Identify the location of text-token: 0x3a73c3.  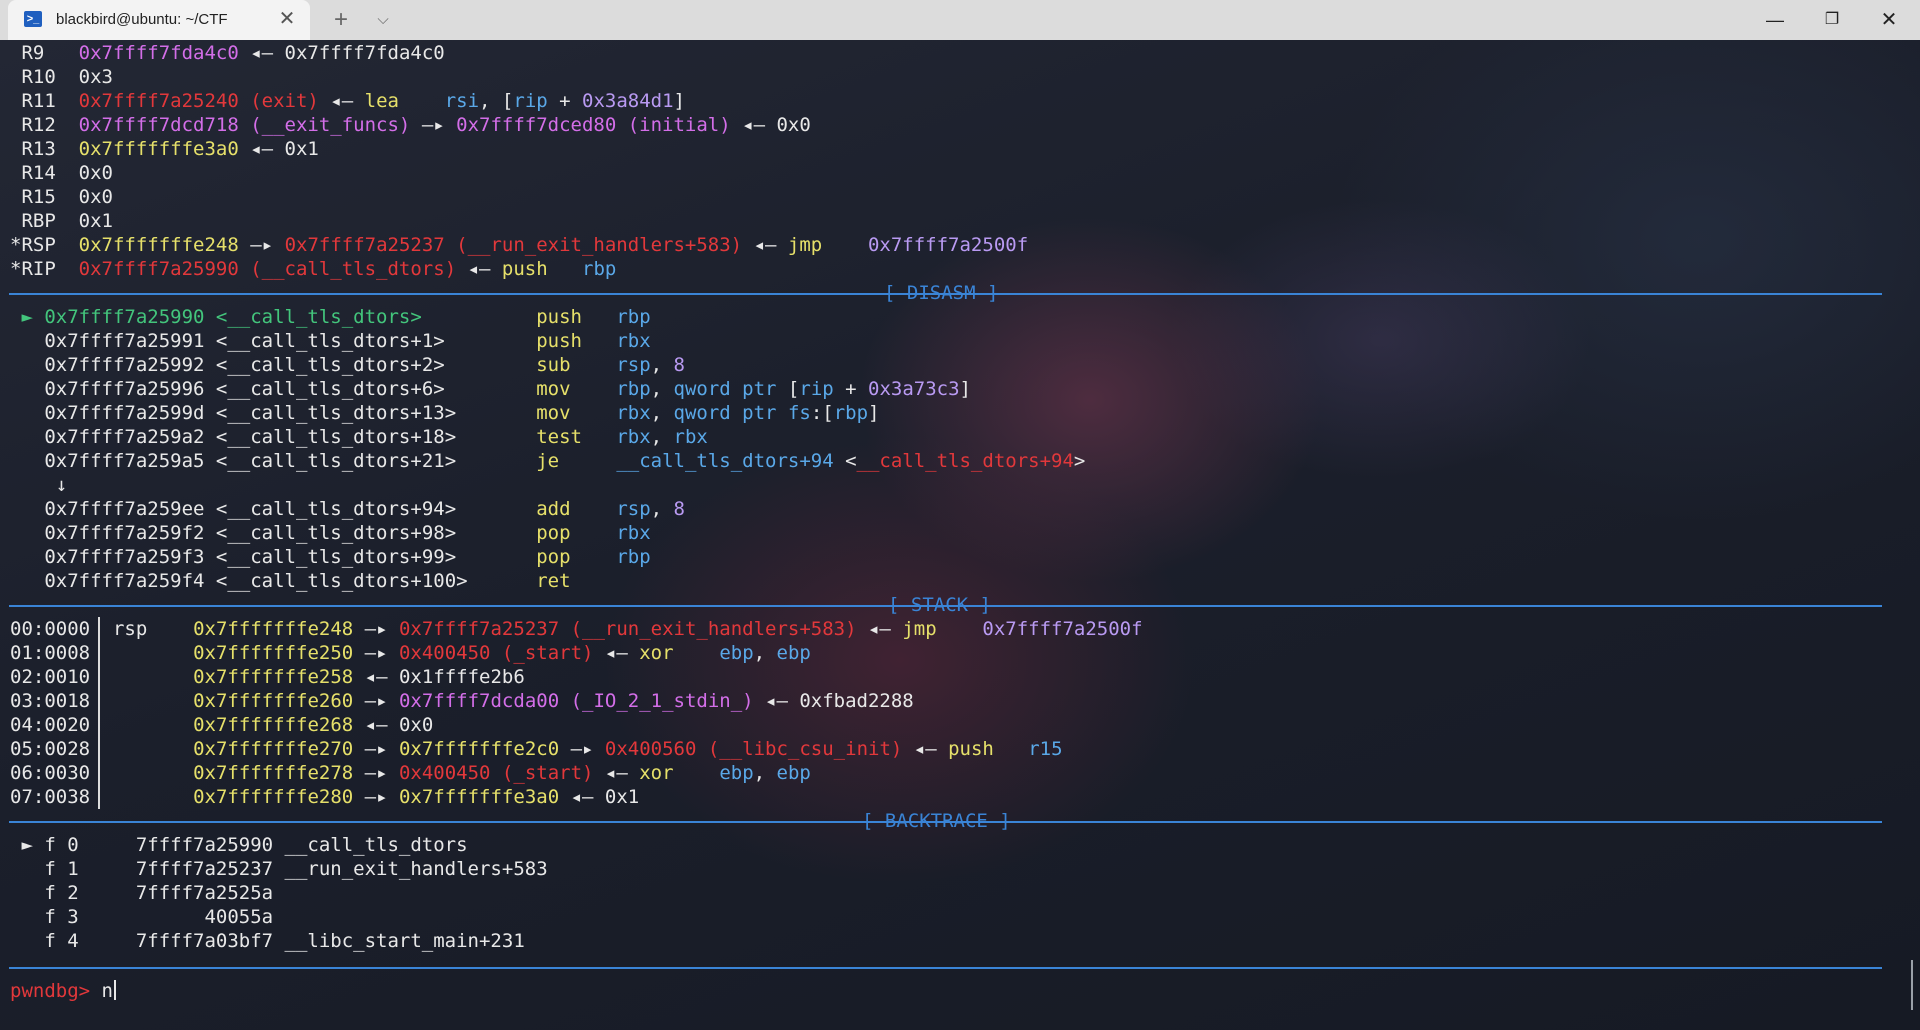
(914, 389).